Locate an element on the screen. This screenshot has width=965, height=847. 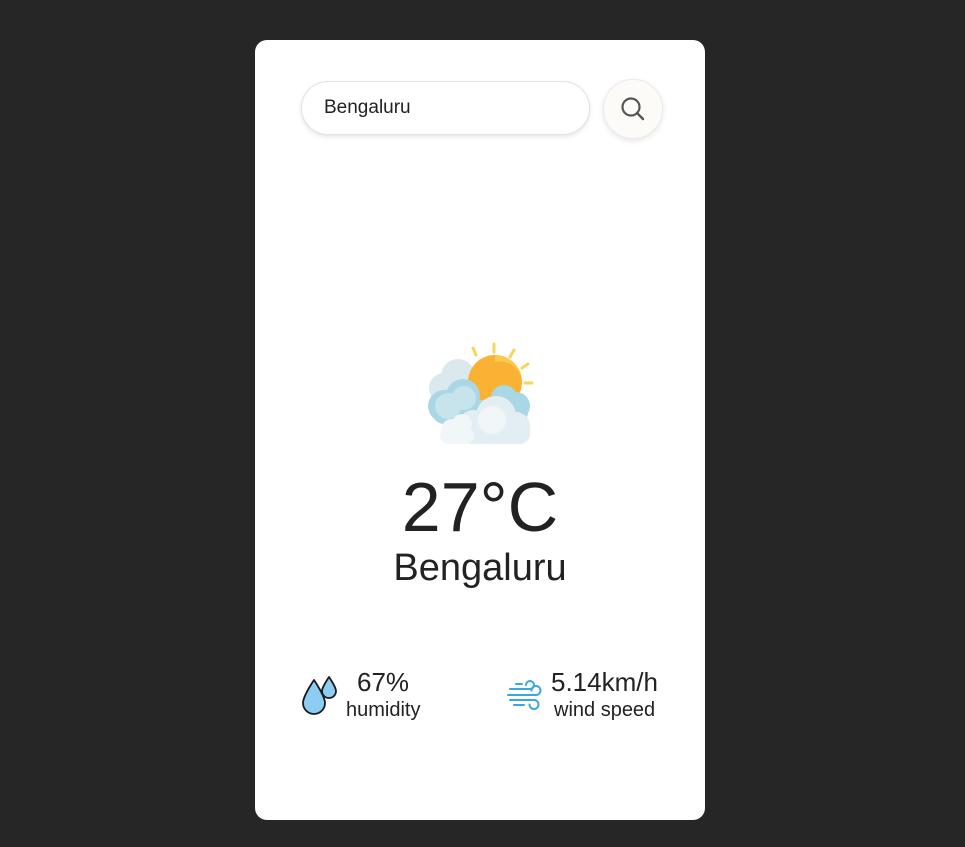
humidity-label: humidity is located at coordinates (383, 710).